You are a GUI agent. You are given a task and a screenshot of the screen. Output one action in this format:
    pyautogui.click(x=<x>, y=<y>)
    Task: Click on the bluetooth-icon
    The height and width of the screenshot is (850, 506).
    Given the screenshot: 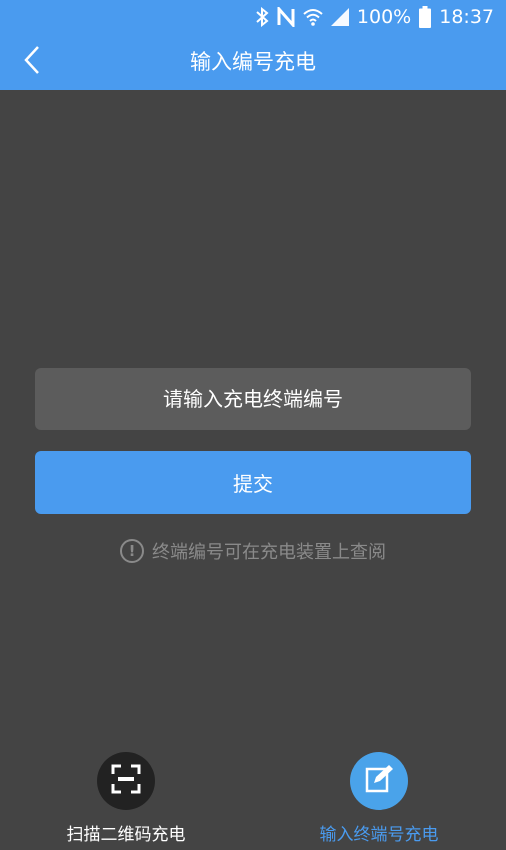 What is the action you would take?
    pyautogui.click(x=262, y=17)
    